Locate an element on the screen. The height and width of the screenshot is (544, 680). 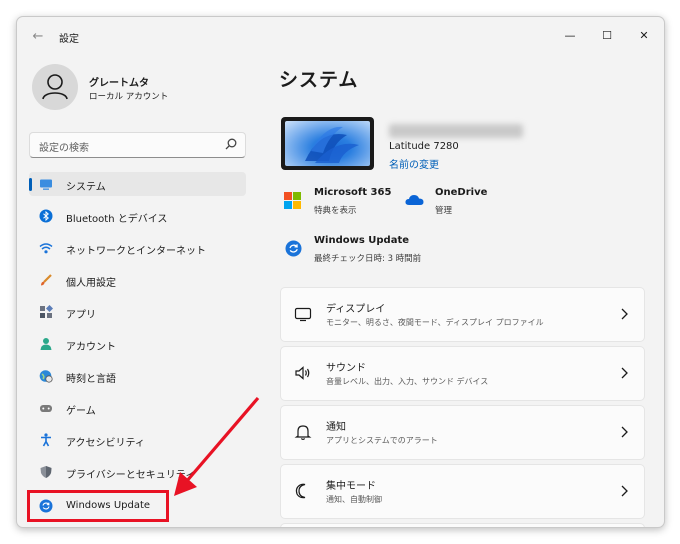
sidebar-item-label: システム is located at coordinates (86, 187).